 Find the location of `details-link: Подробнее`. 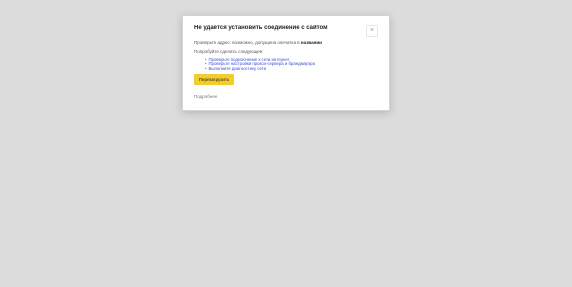

details-link: Подробнее is located at coordinates (205, 96).